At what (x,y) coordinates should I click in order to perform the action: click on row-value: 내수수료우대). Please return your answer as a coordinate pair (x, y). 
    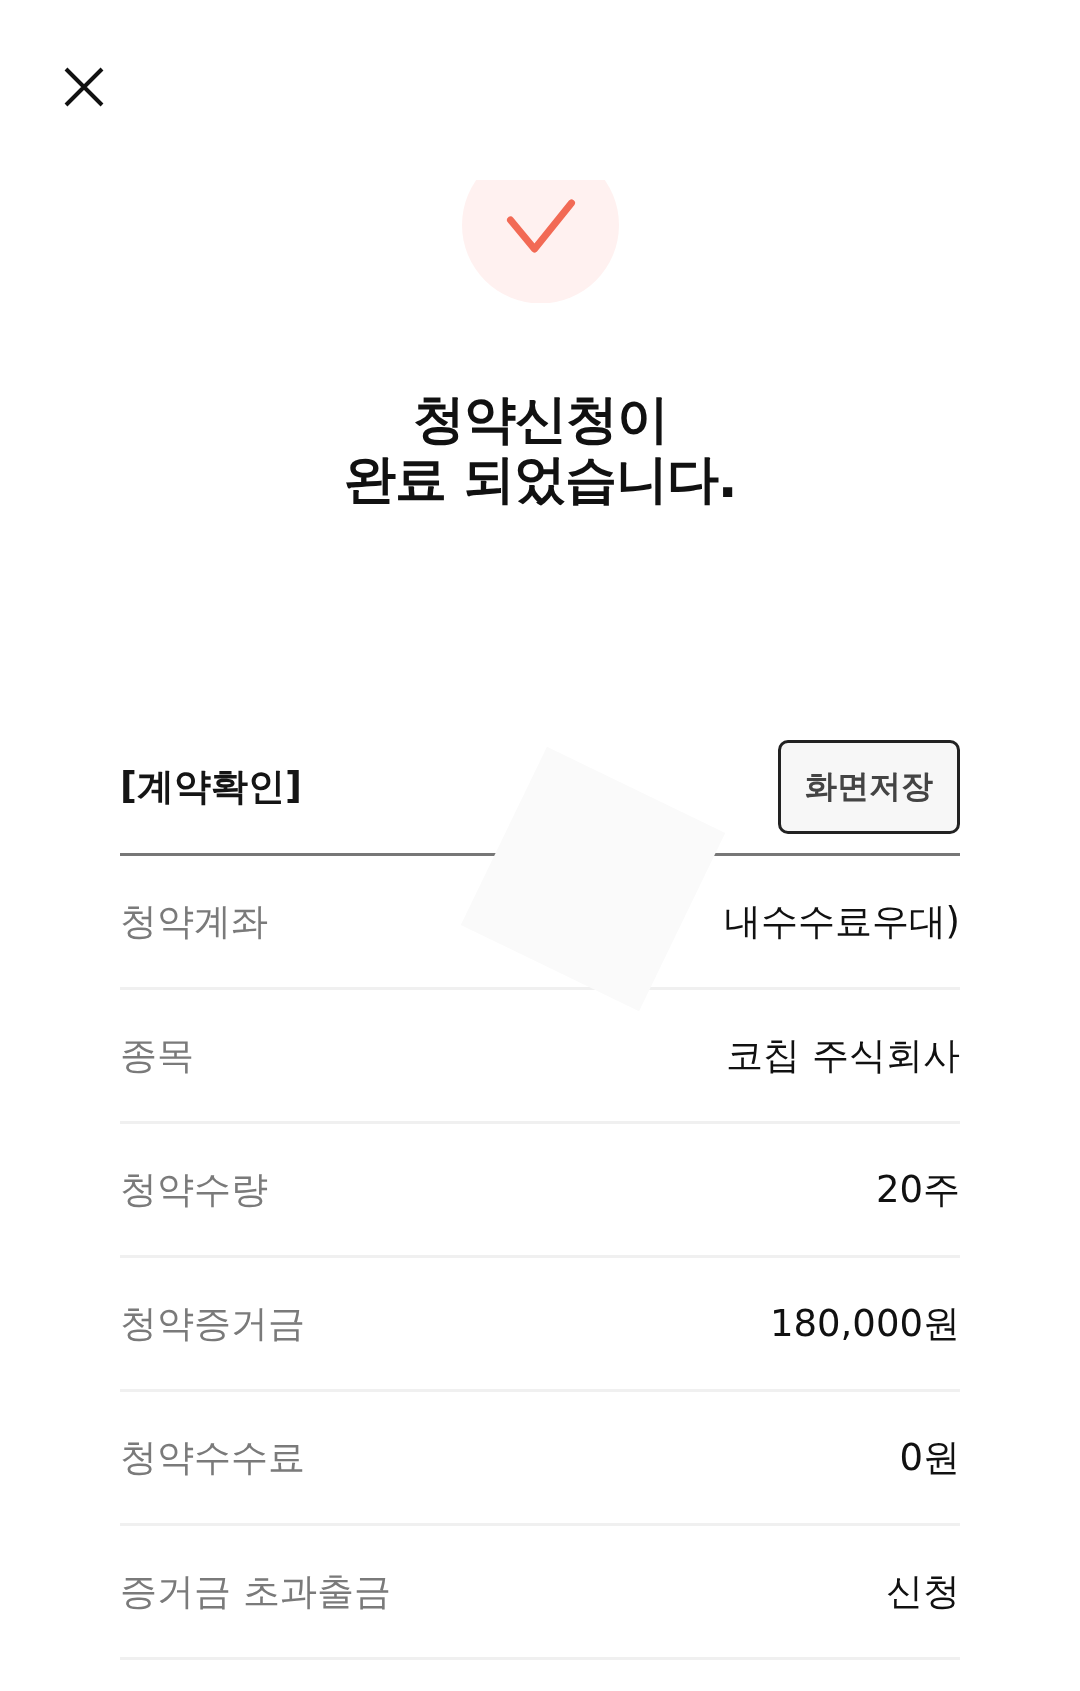
    Looking at the image, I should click on (841, 921).